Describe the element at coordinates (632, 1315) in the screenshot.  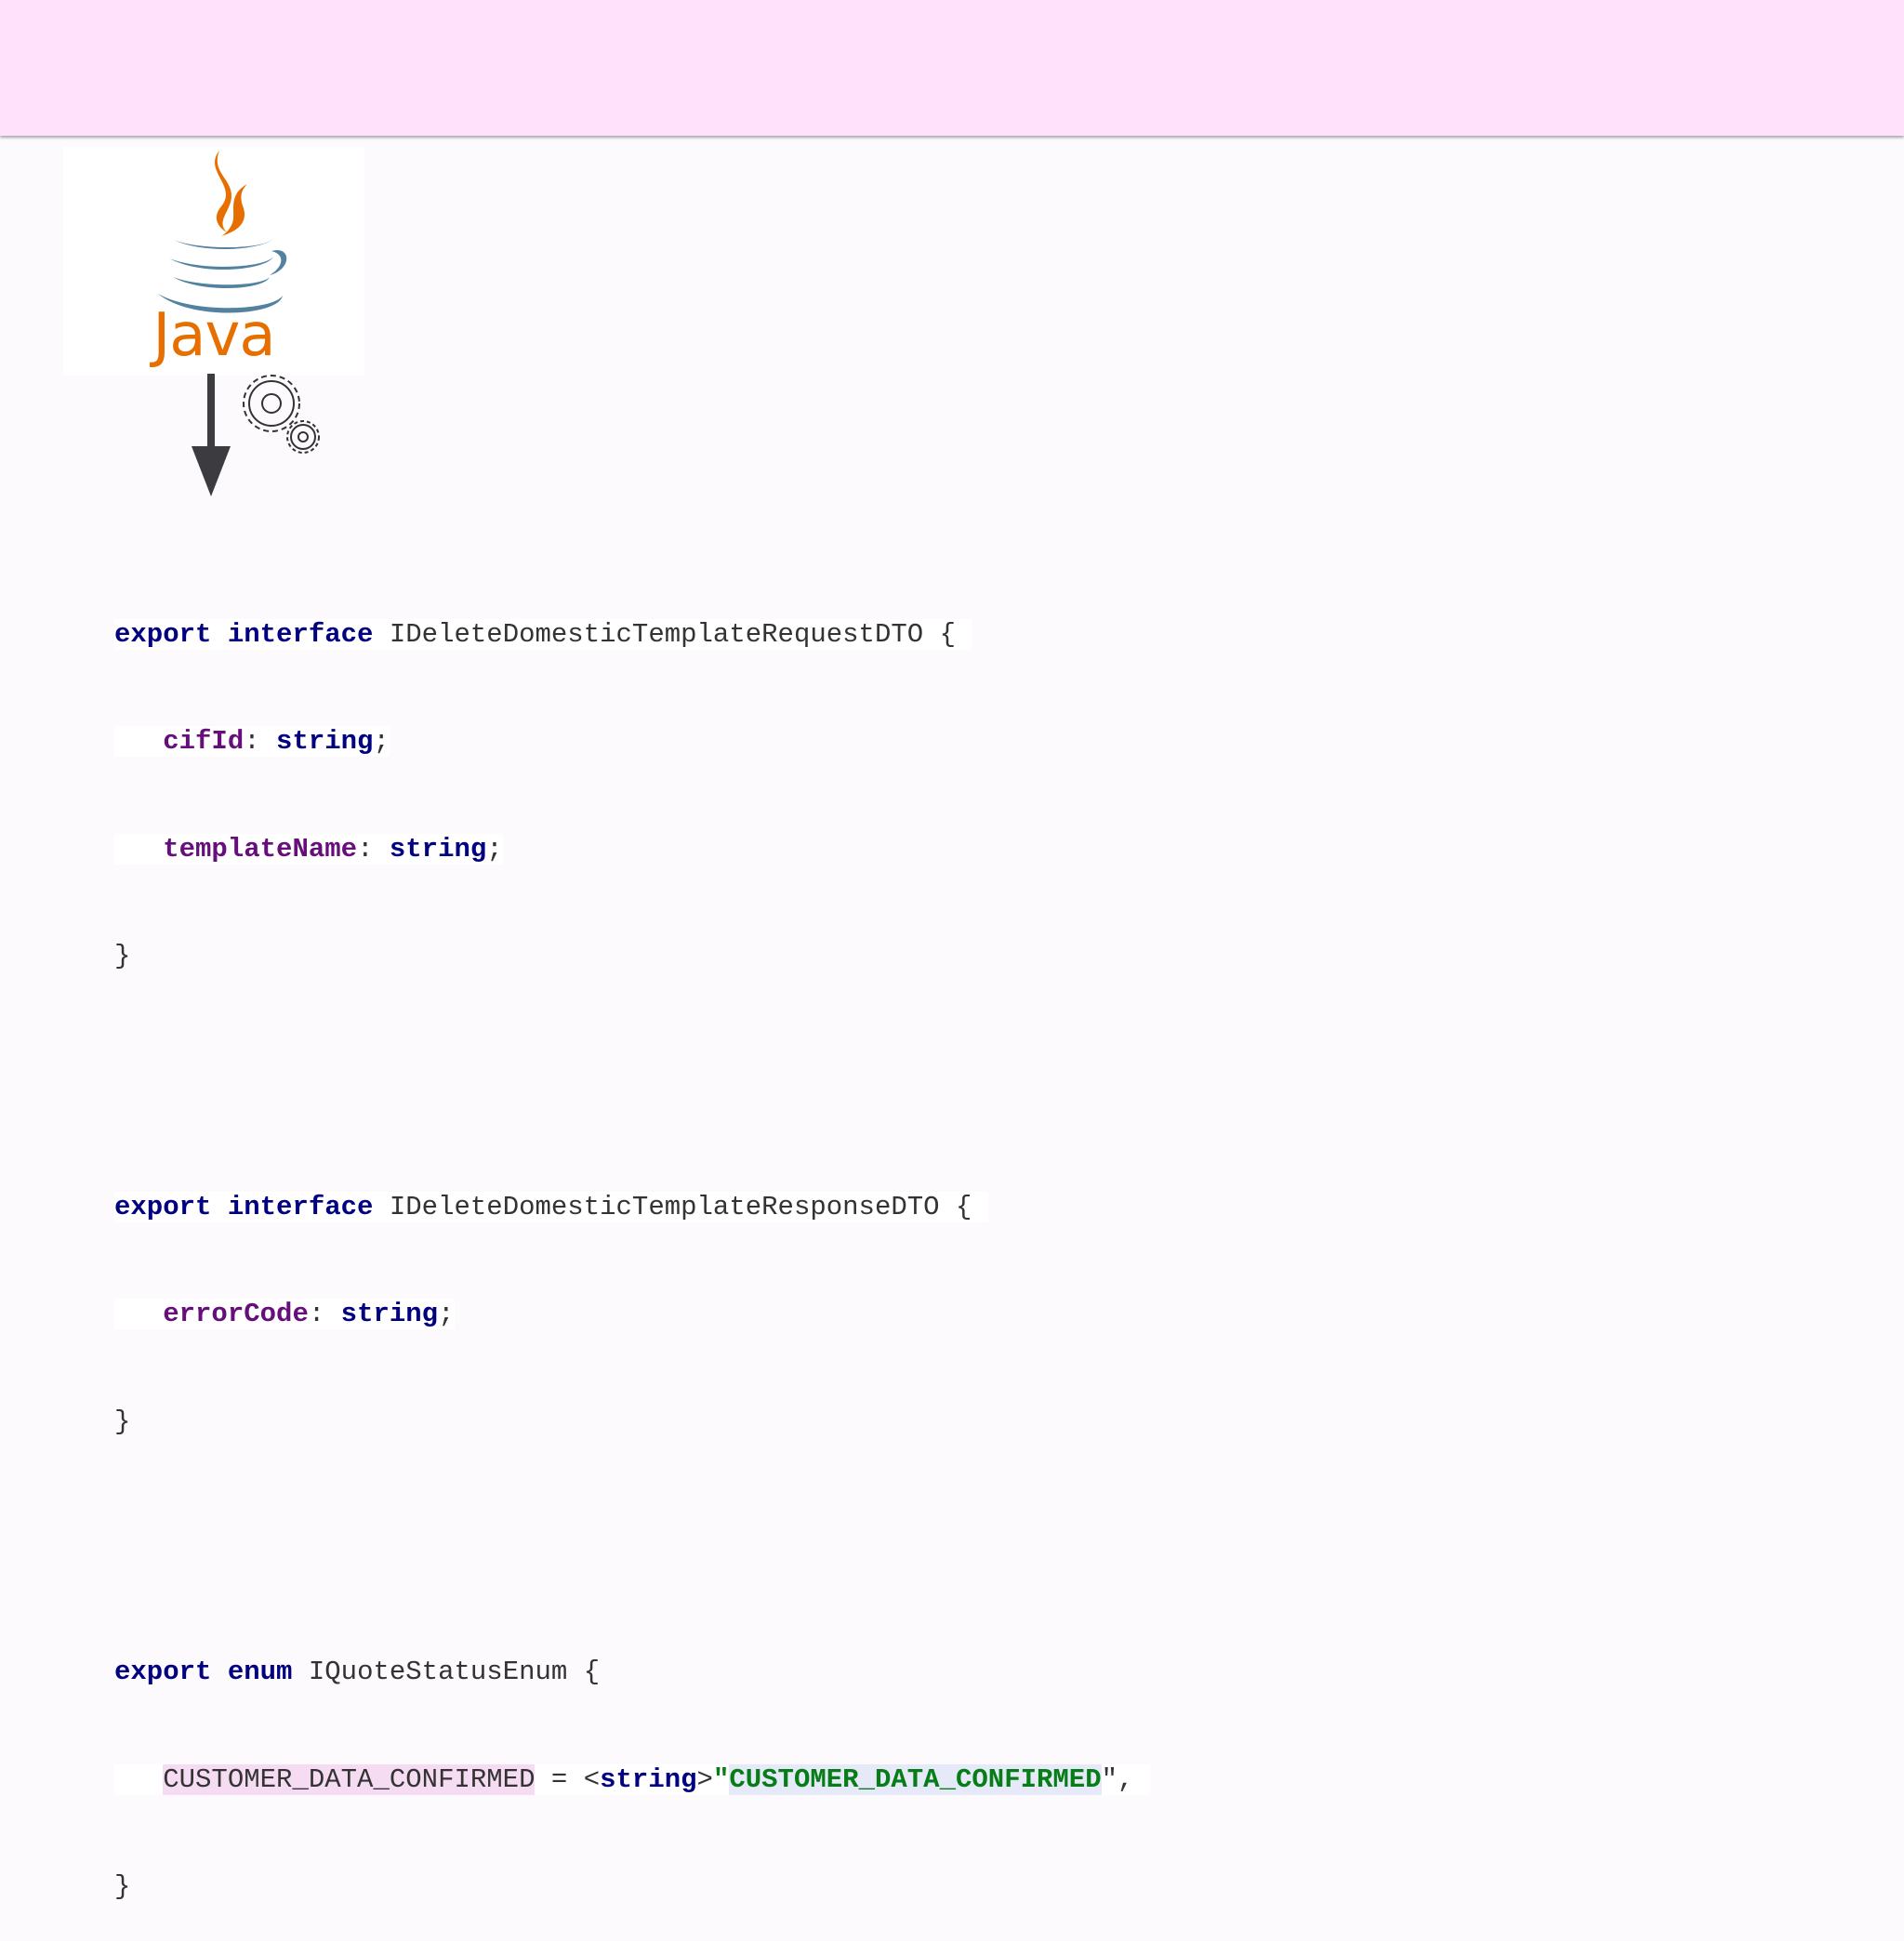
I see `code-line: errorCode: string;` at that location.